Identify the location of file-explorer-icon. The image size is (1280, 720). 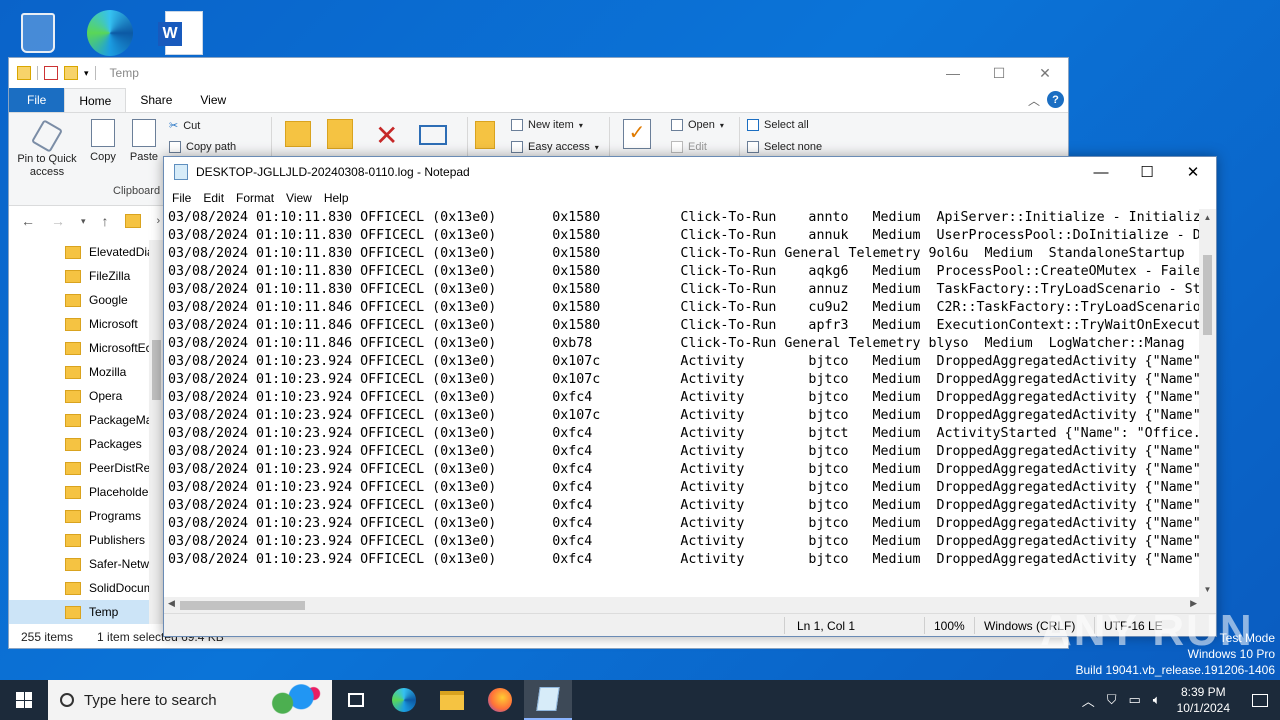
(452, 700).